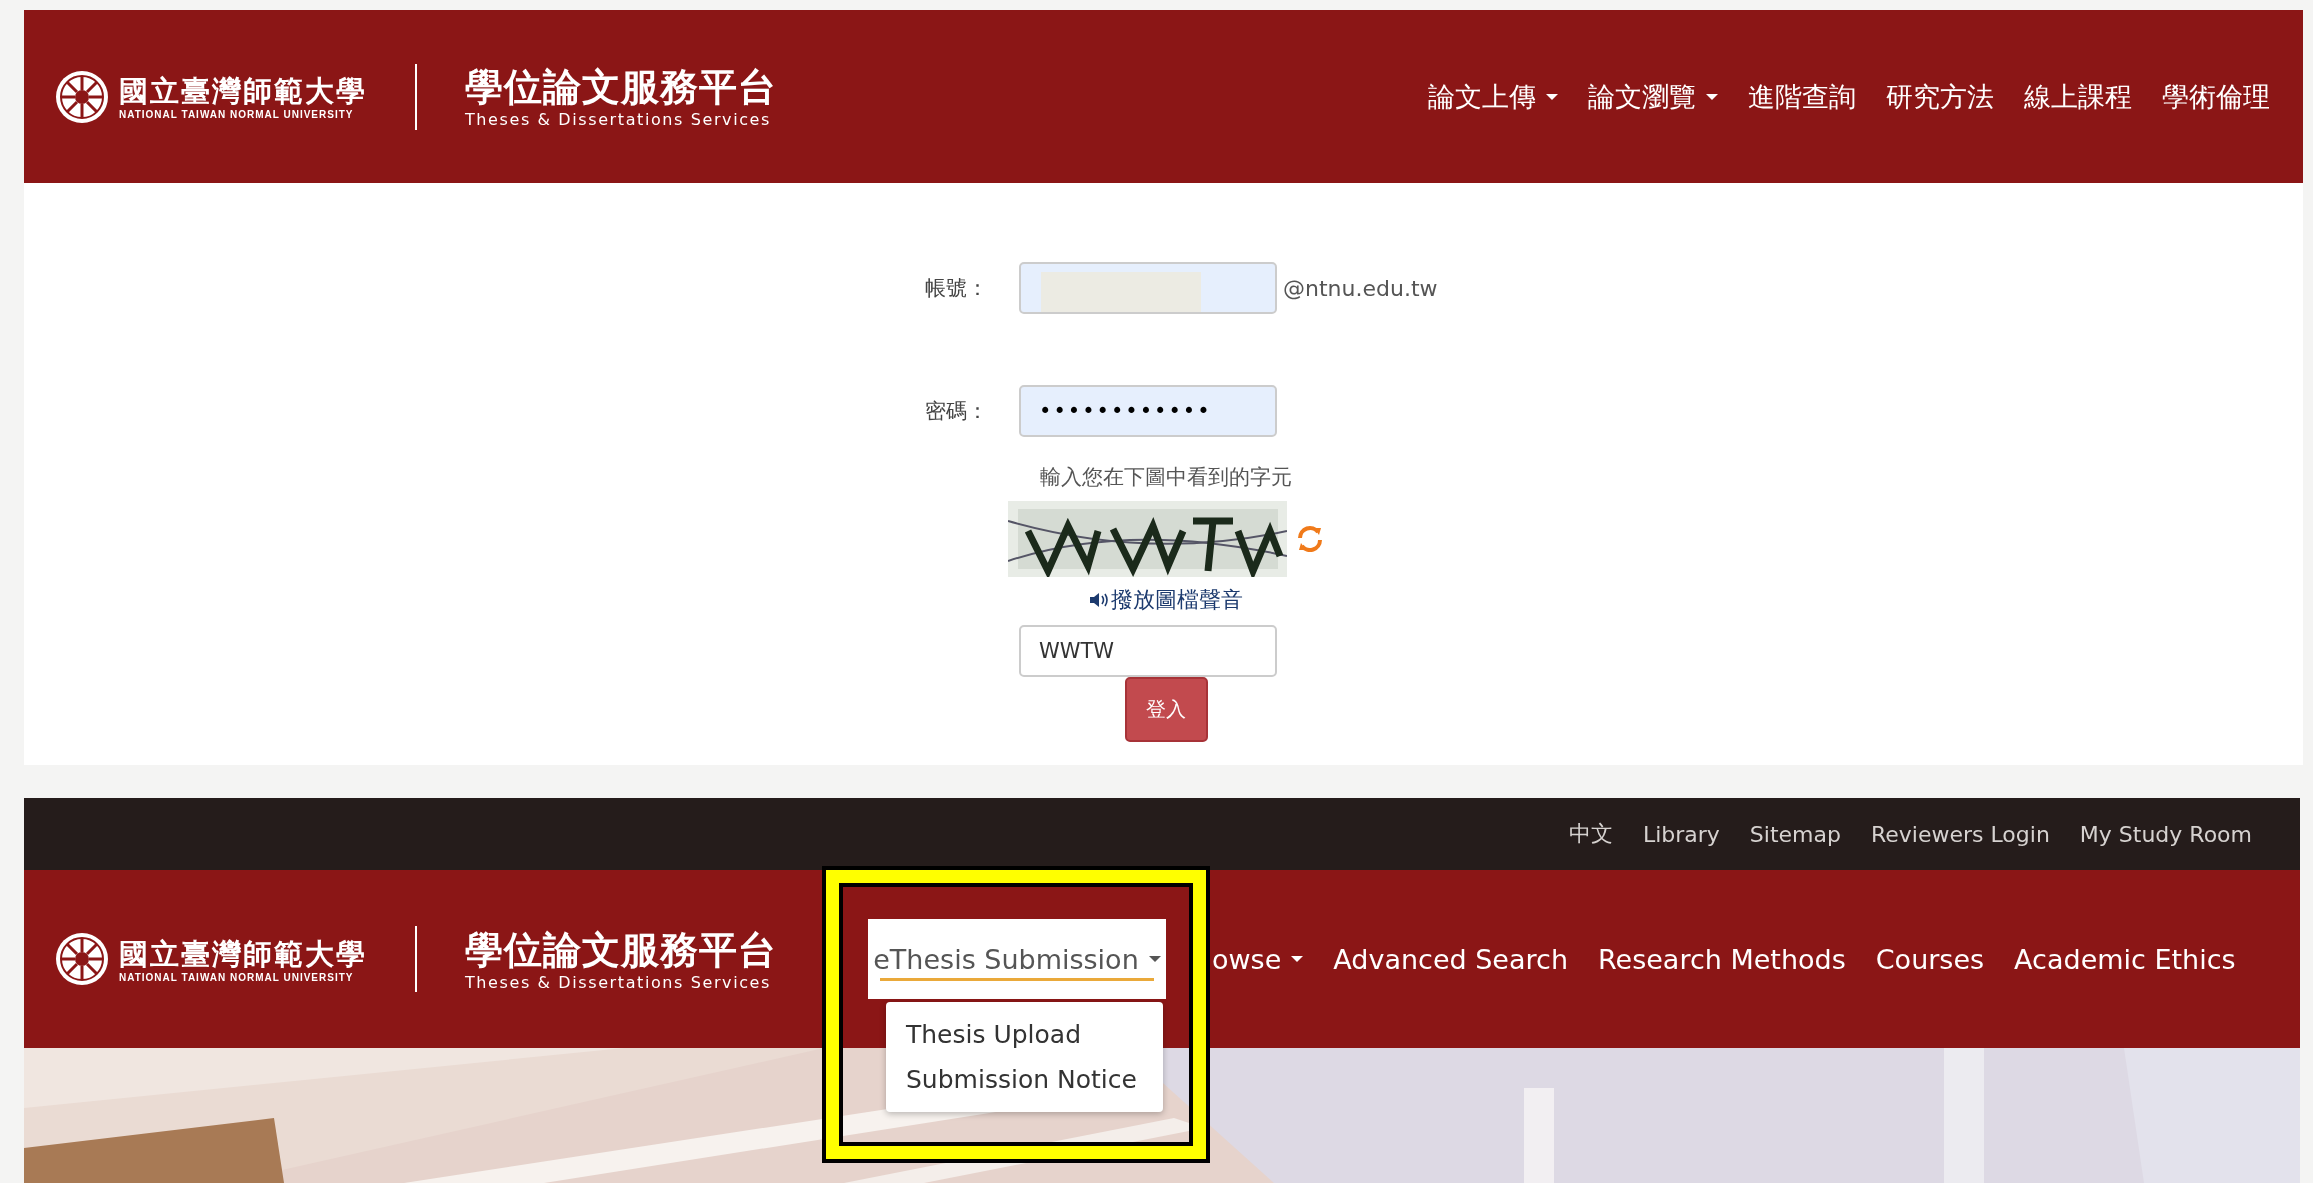 This screenshot has width=2313, height=1183. I want to click on nav-link: owse, so click(1258, 959).